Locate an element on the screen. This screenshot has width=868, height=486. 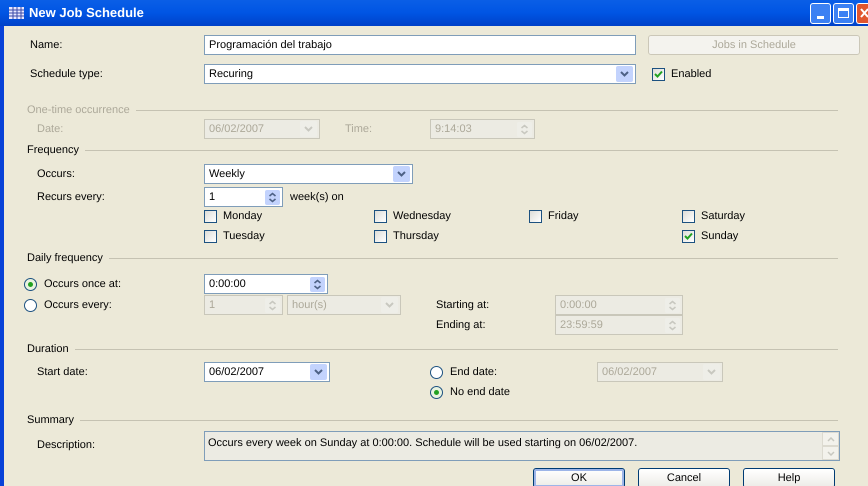
group-title: One-time occurrence is located at coordinates (79, 110).